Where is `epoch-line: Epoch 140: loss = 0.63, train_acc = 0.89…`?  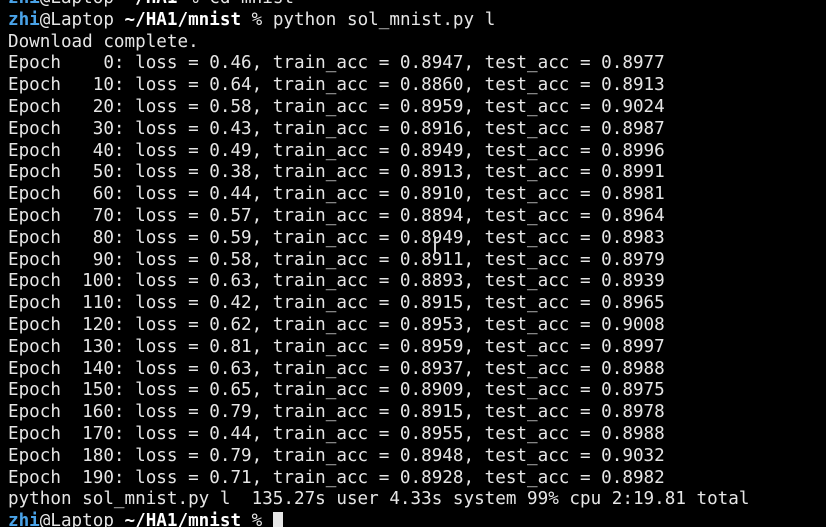 epoch-line: Epoch 140: loss = 0.63, train_acc = 0.89… is located at coordinates (336, 368).